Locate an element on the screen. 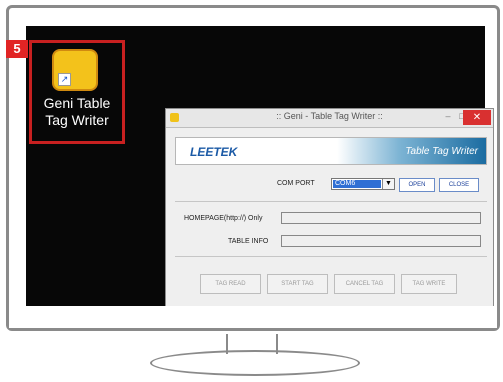 The height and width of the screenshot is (382, 503). minimize-button: – is located at coordinates (448, 116).